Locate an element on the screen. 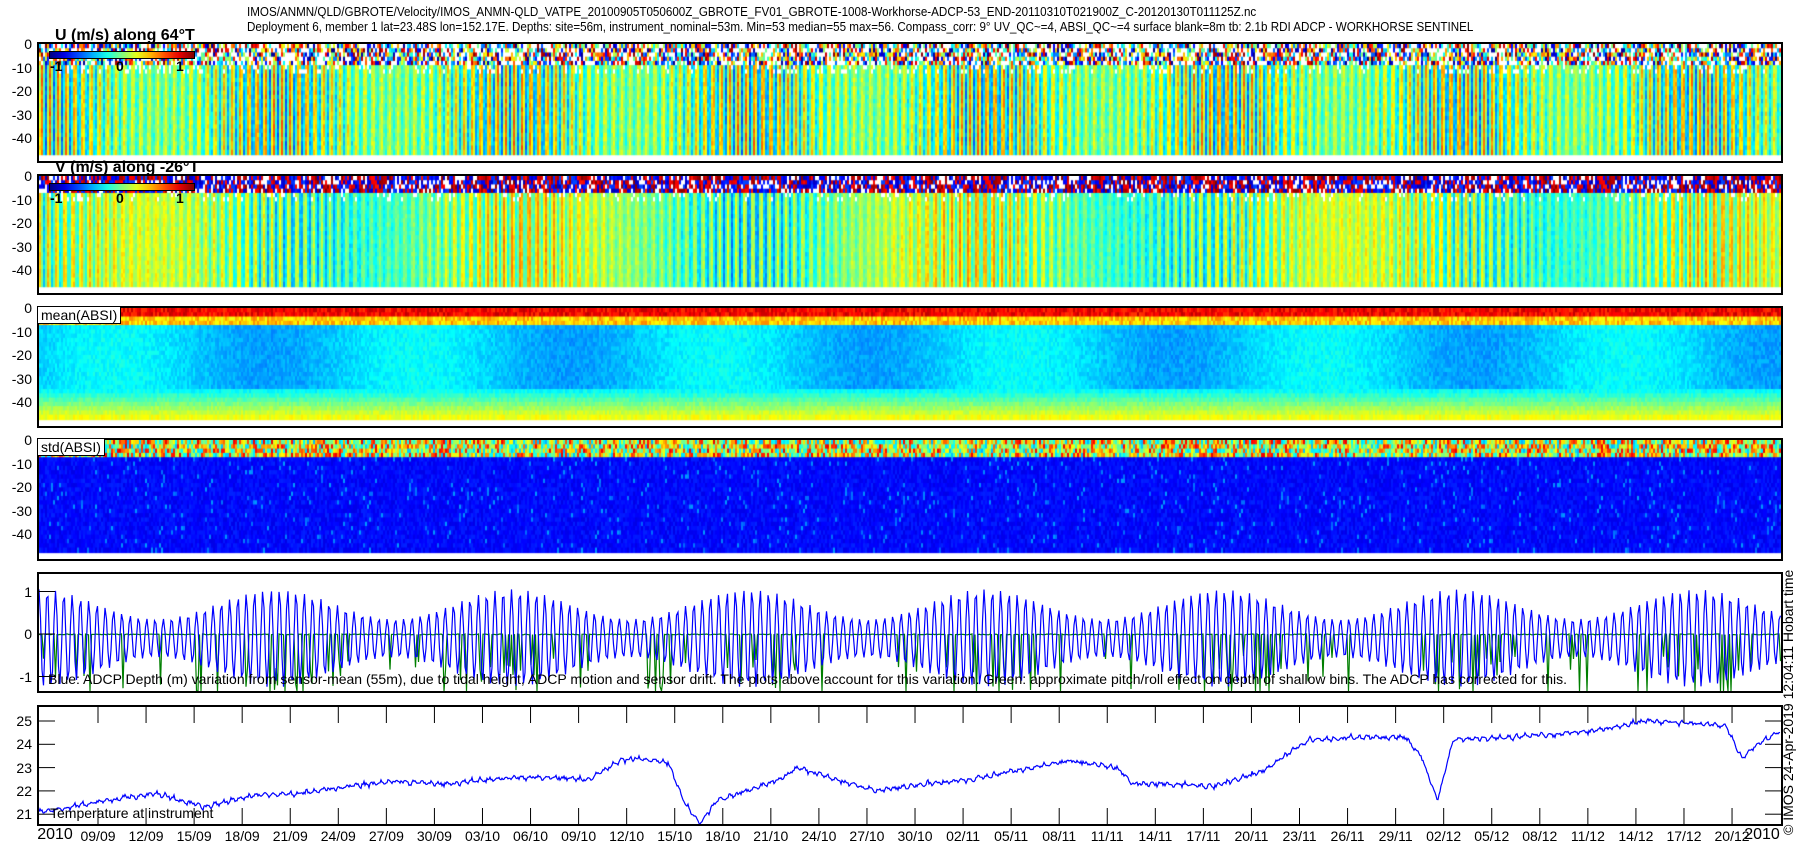  temperature-plot is located at coordinates (910, 765).